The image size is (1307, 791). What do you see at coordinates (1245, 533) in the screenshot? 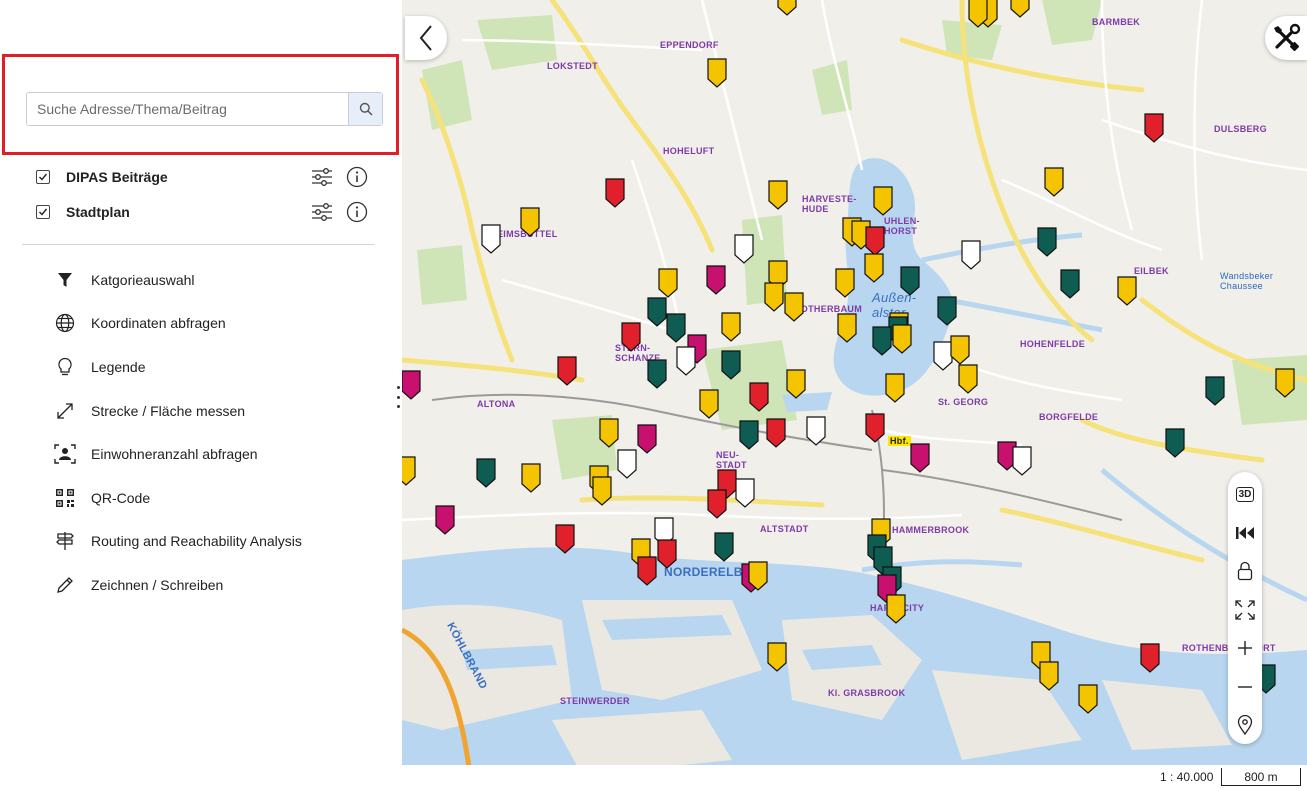
I see `rewind-button` at bounding box center [1245, 533].